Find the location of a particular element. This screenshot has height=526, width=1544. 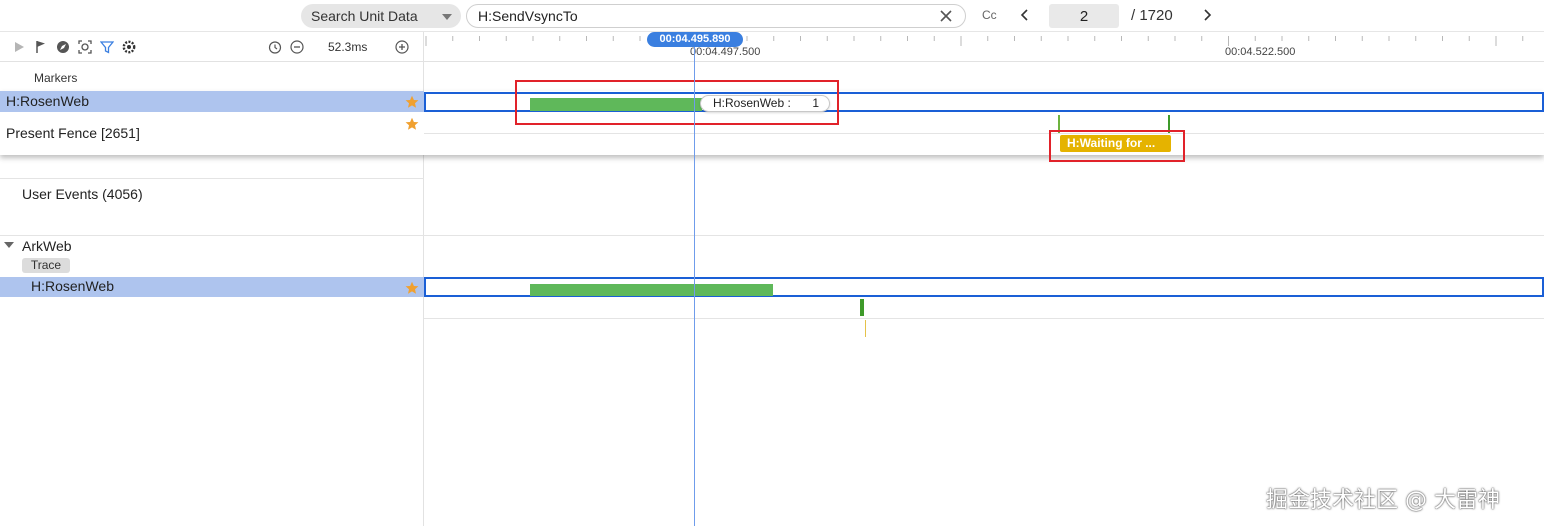

page-total: / 1720 is located at coordinates (1152, 15).